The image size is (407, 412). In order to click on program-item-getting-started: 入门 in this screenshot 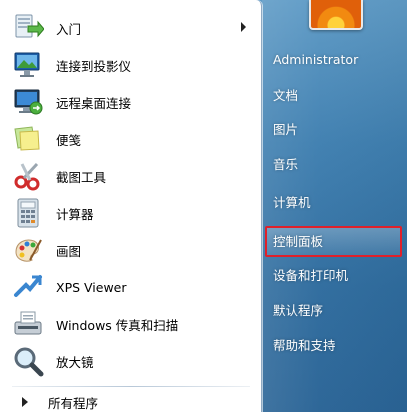, I will do `click(131, 28)`.